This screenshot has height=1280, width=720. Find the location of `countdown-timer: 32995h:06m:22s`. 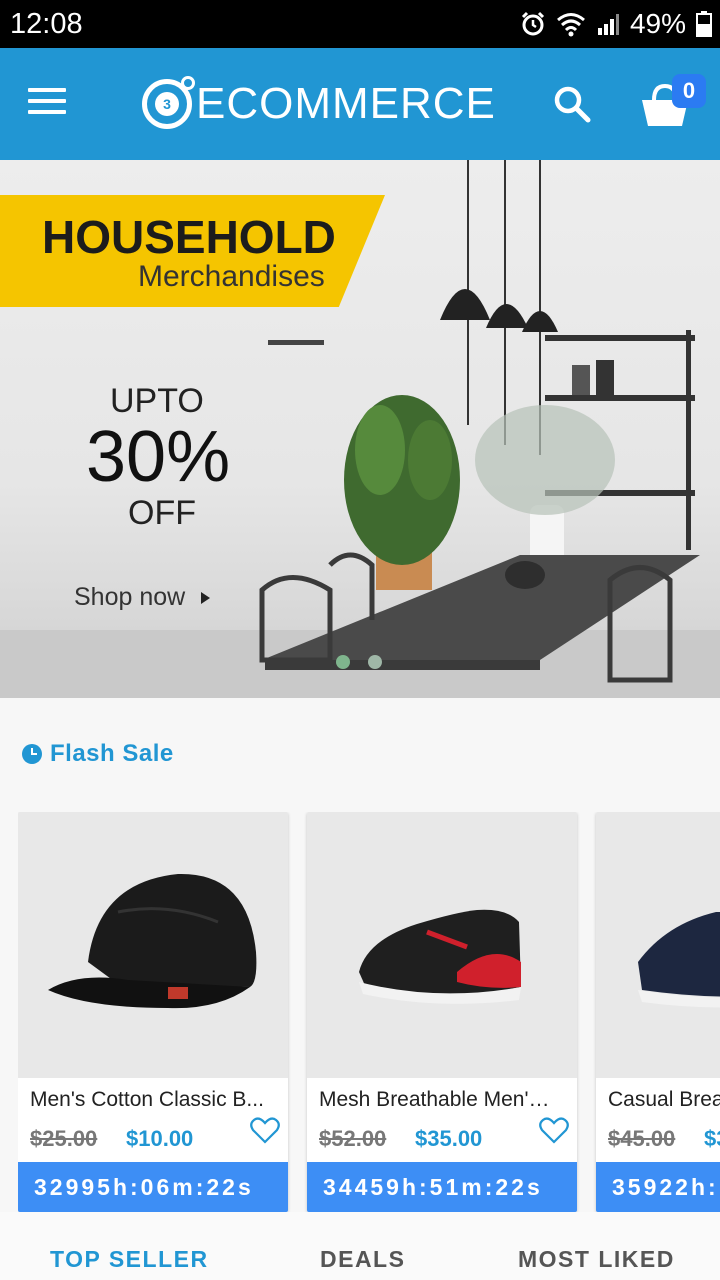

countdown-timer: 32995h:06m:22s is located at coordinates (153, 1187).